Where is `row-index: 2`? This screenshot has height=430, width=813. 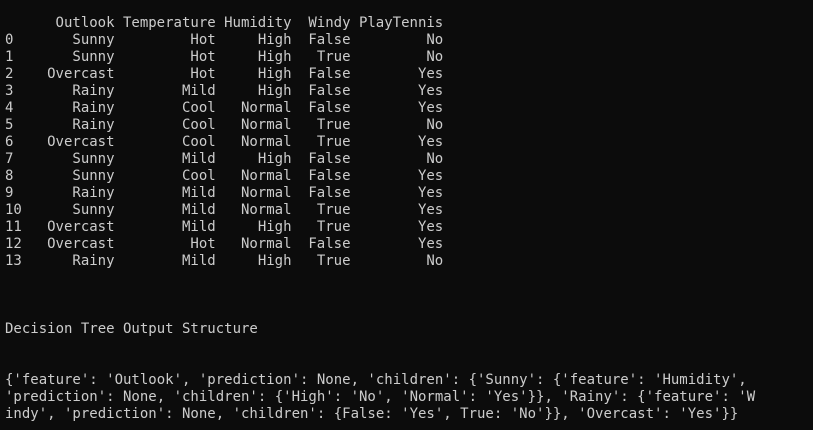
row-index: 2 is located at coordinates (9, 74).